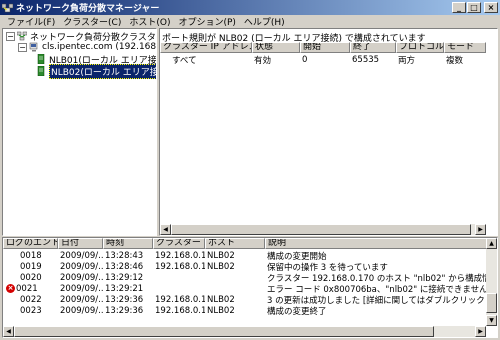 This screenshot has width=500, height=340. I want to click on scroll-down-button: ▼, so click(491, 320).